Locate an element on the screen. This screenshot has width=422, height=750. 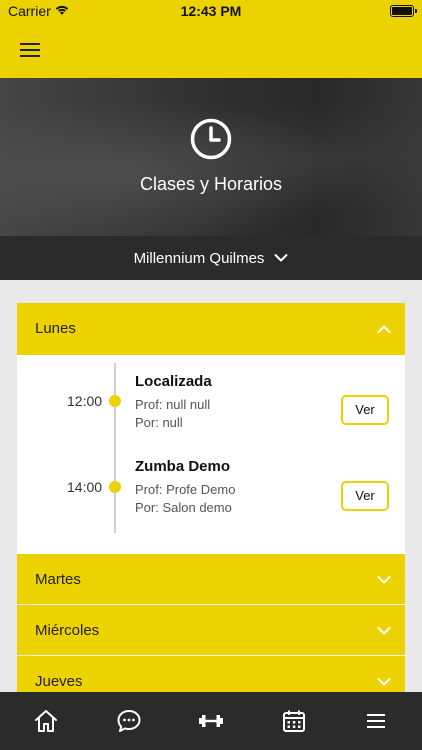
timeline-line is located at coordinates (115, 448).